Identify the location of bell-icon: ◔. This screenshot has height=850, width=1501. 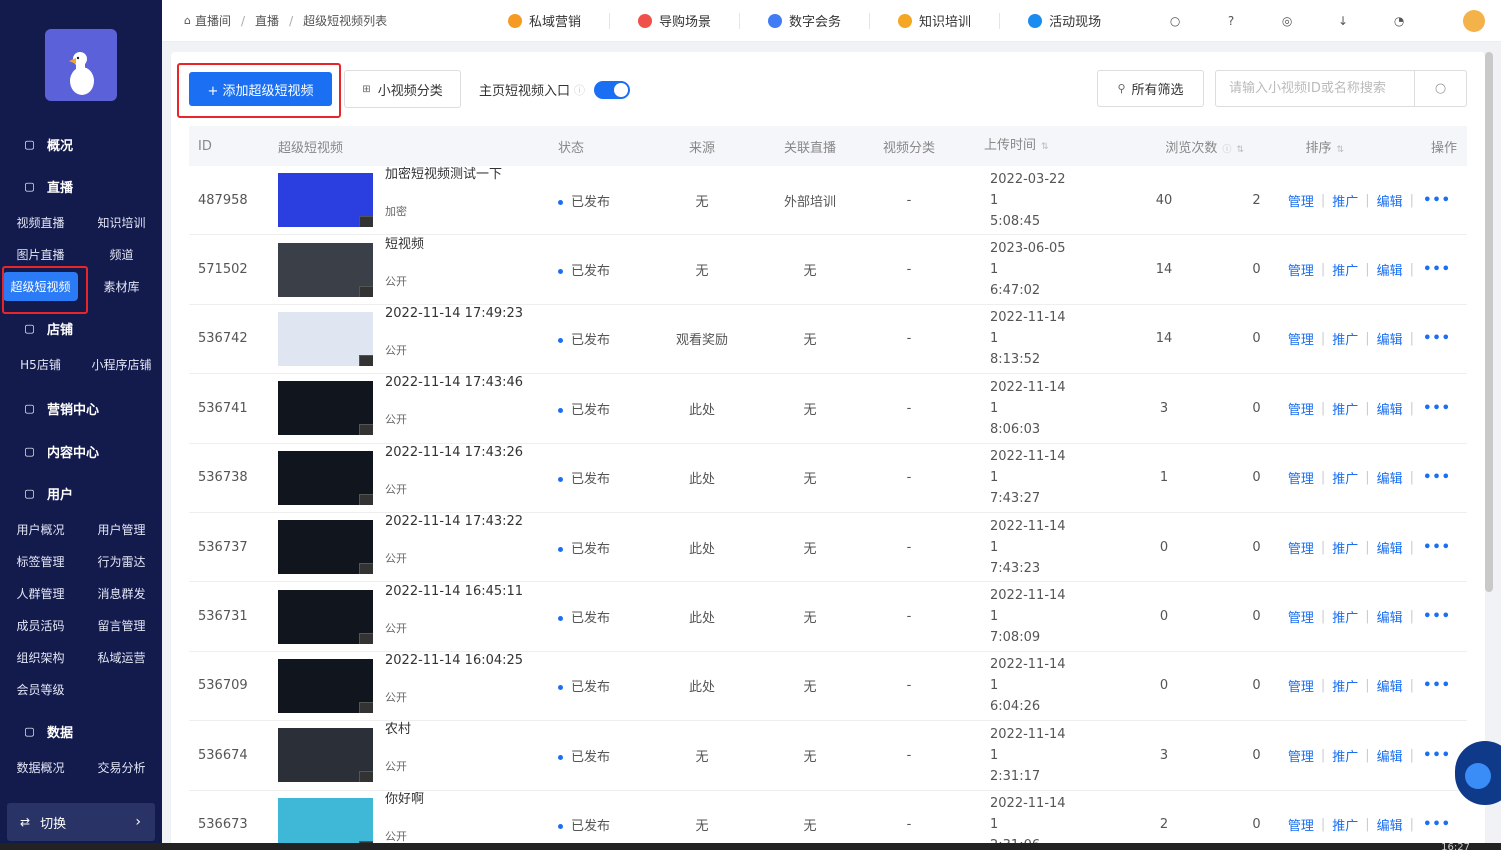
(1399, 21).